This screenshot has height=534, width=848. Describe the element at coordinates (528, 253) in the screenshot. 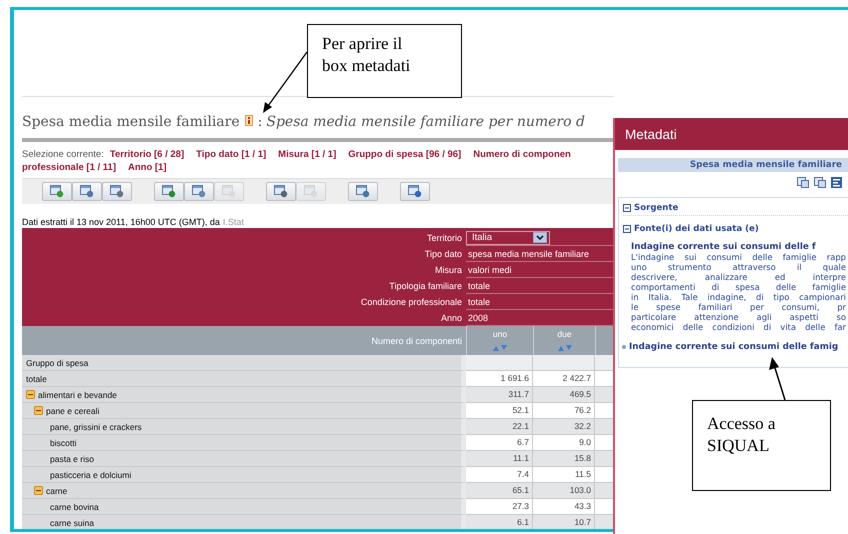

I see `filter-value: spesa media mensile familiare` at that location.